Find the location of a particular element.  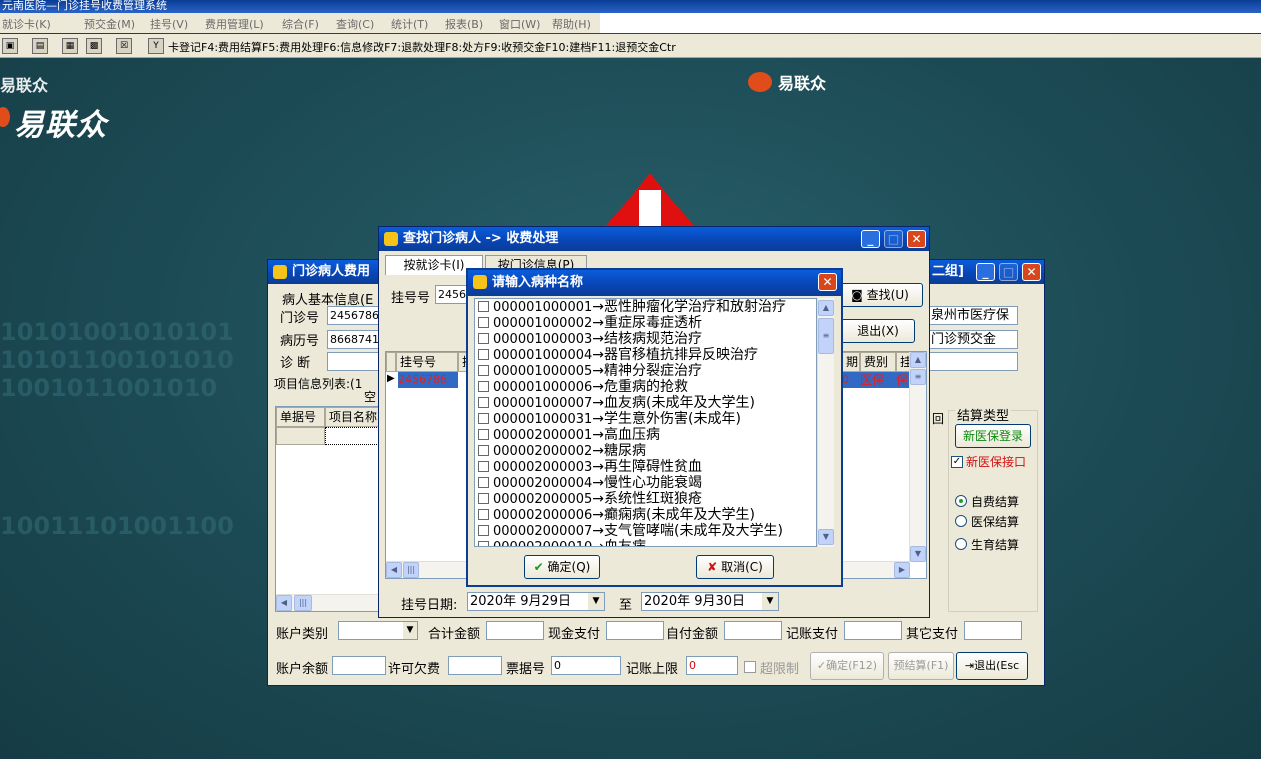

new-insurance-login-button: 新医保登录 is located at coordinates (993, 436).